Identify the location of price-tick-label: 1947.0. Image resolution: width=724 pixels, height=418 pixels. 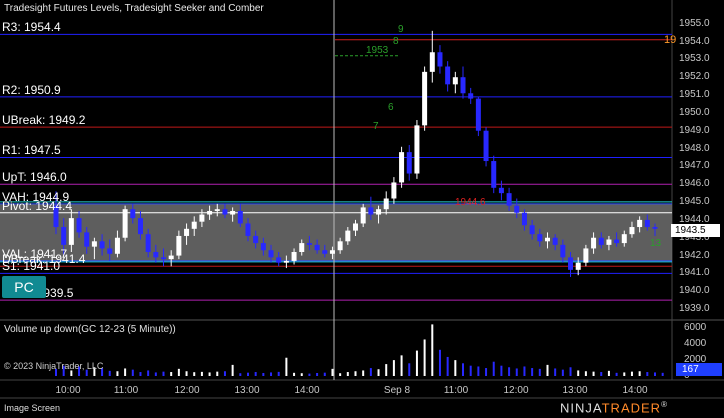
(694, 166).